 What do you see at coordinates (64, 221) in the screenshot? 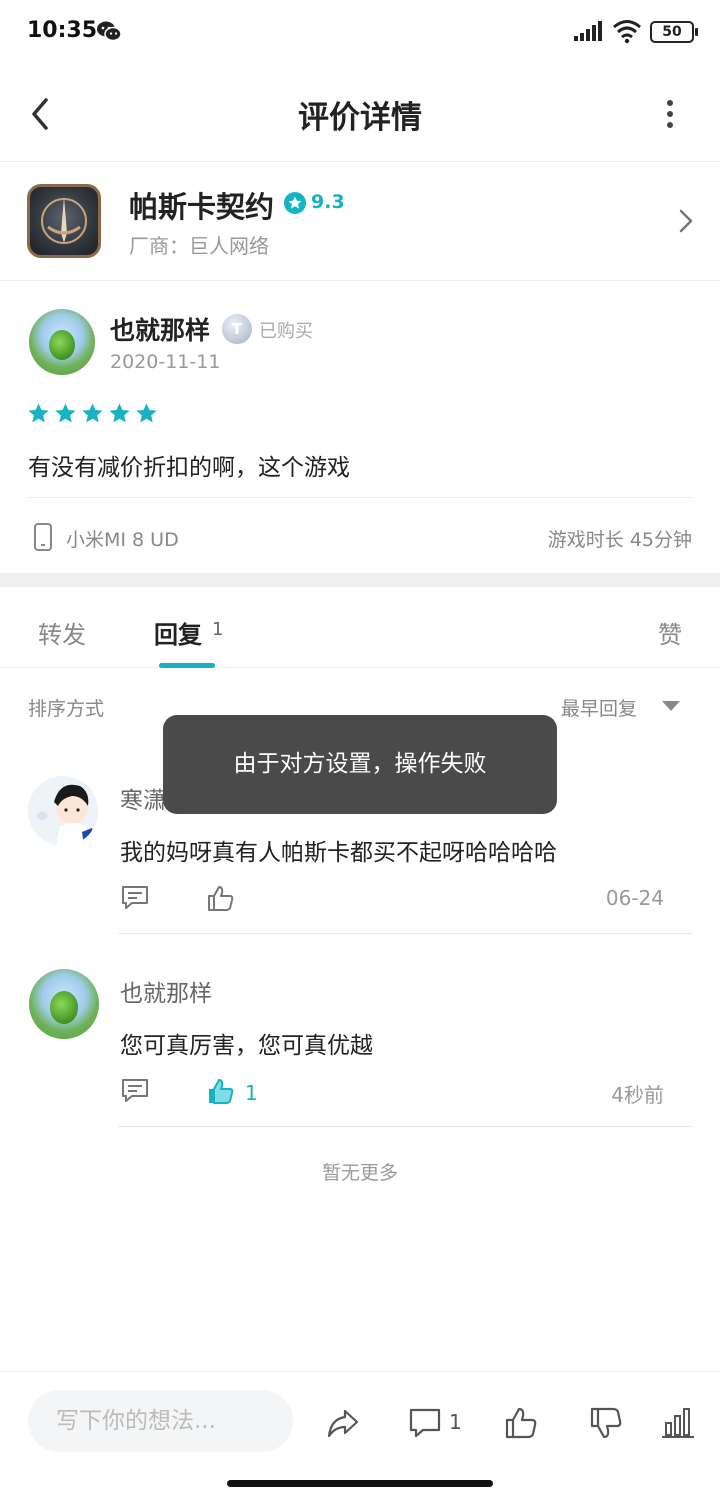
I see `game-icon` at bounding box center [64, 221].